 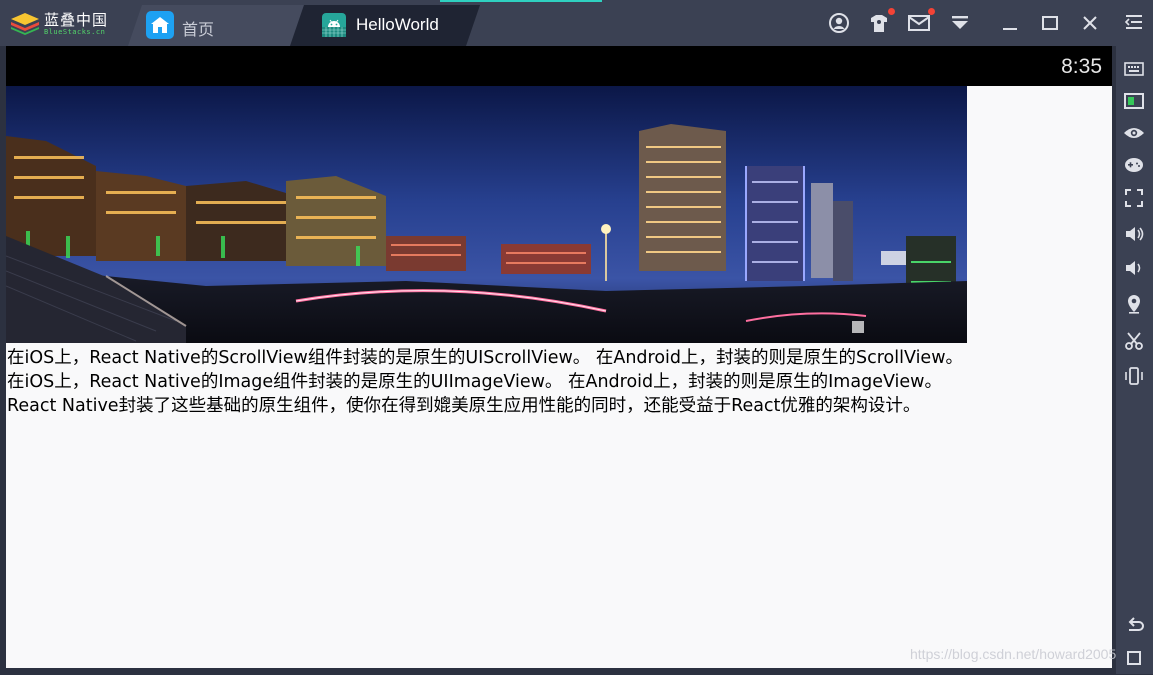 I want to click on android-icon, so click(x=334, y=25).